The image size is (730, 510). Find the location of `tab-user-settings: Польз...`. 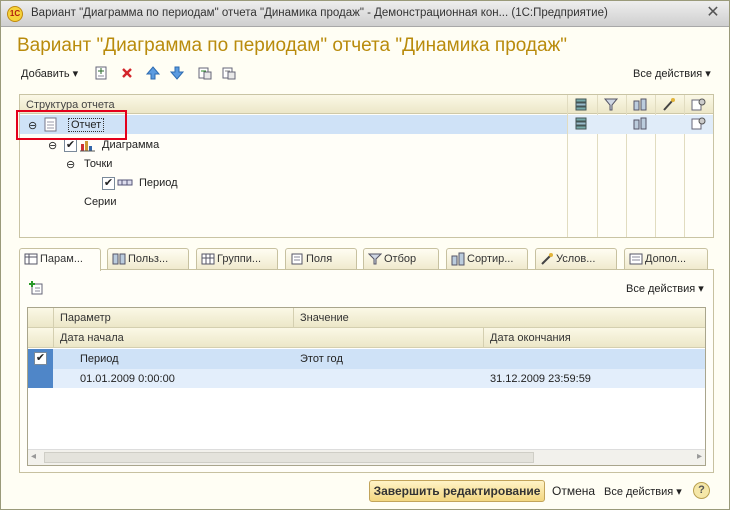

tab-user-settings: Польз... is located at coordinates (148, 259).